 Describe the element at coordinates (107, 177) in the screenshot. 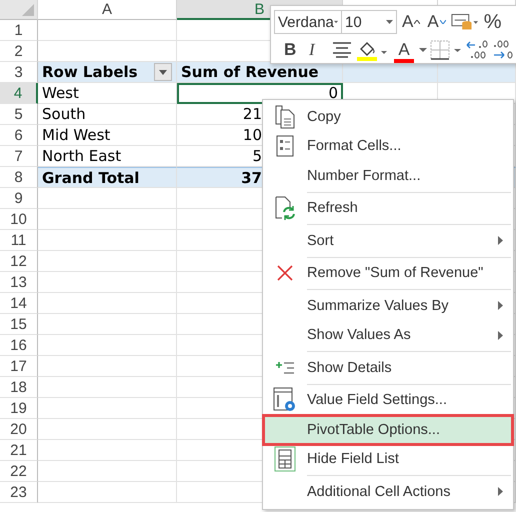

I see `table-cell: Grand Total` at that location.